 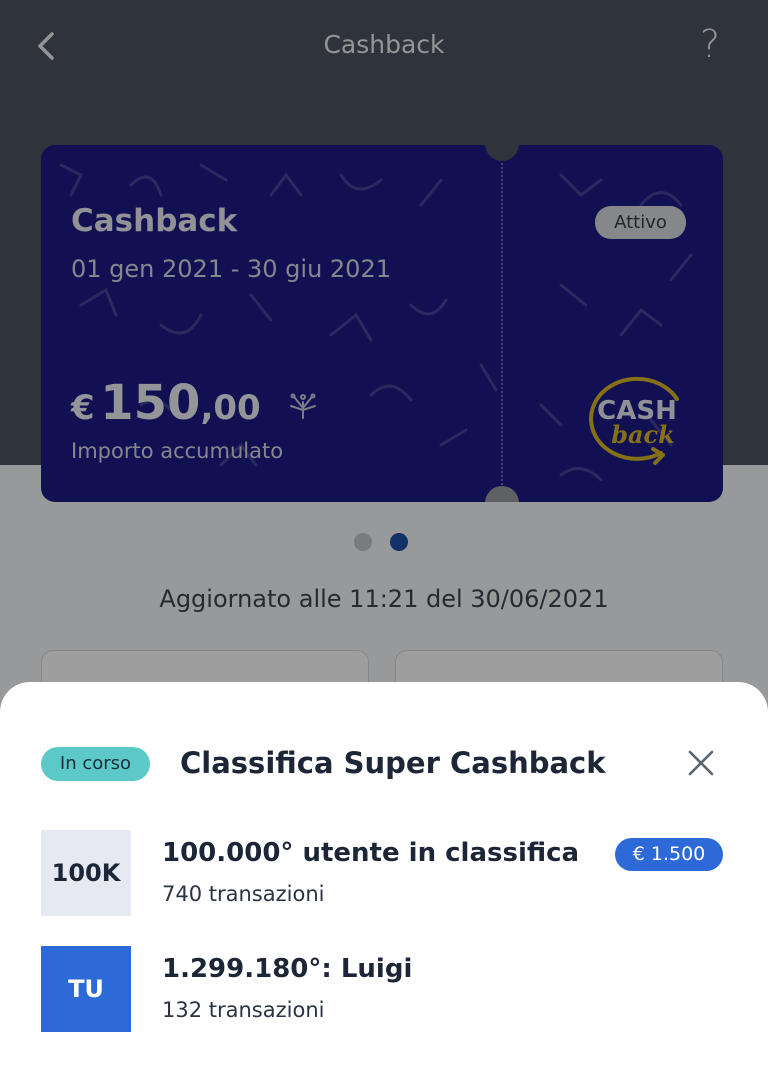 I want to click on rank-badge: 100K, so click(x=86, y=873).